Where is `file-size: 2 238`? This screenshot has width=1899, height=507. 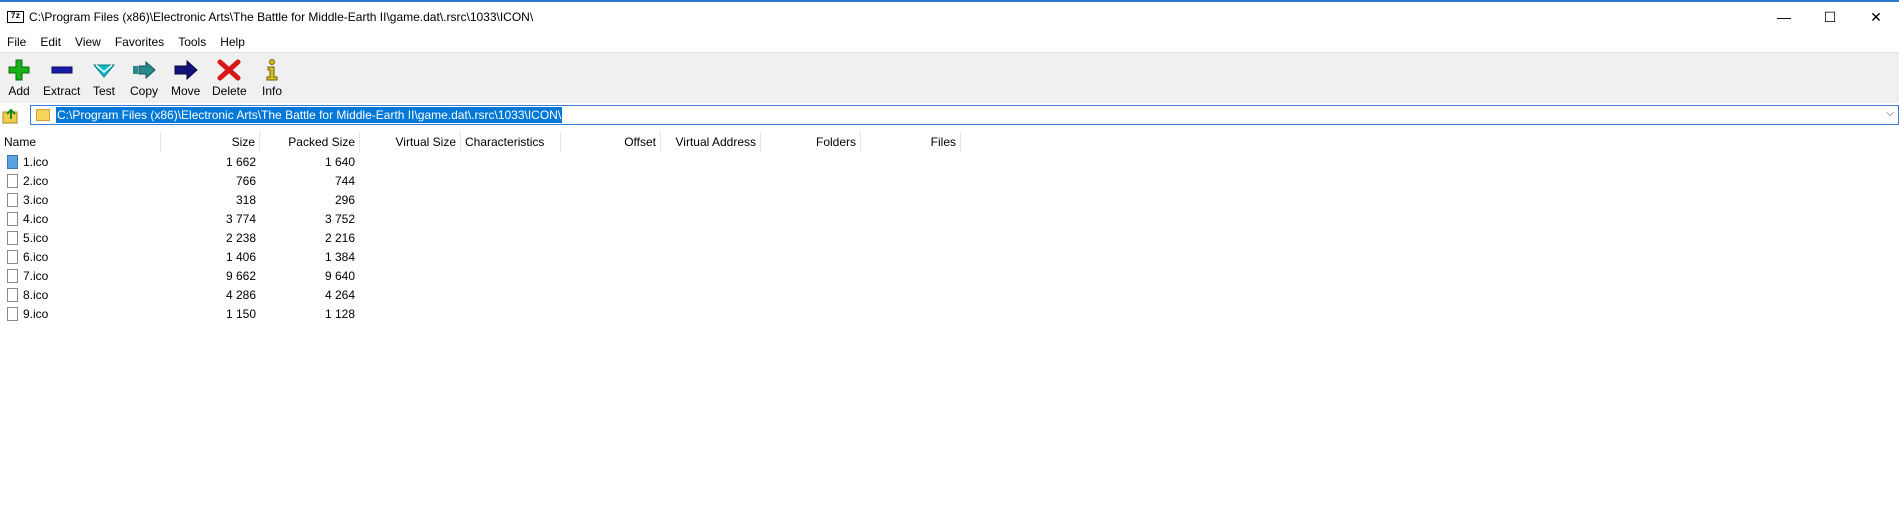
file-size: 2 238 is located at coordinates (240, 238).